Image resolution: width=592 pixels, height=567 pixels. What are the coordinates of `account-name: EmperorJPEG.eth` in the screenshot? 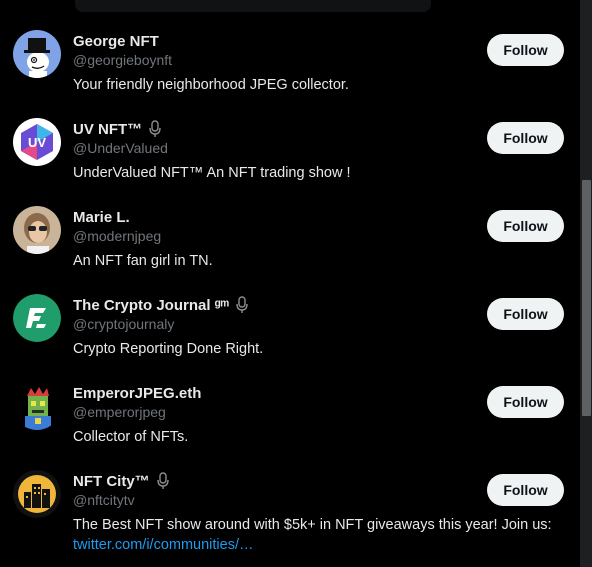 It's located at (137, 393).